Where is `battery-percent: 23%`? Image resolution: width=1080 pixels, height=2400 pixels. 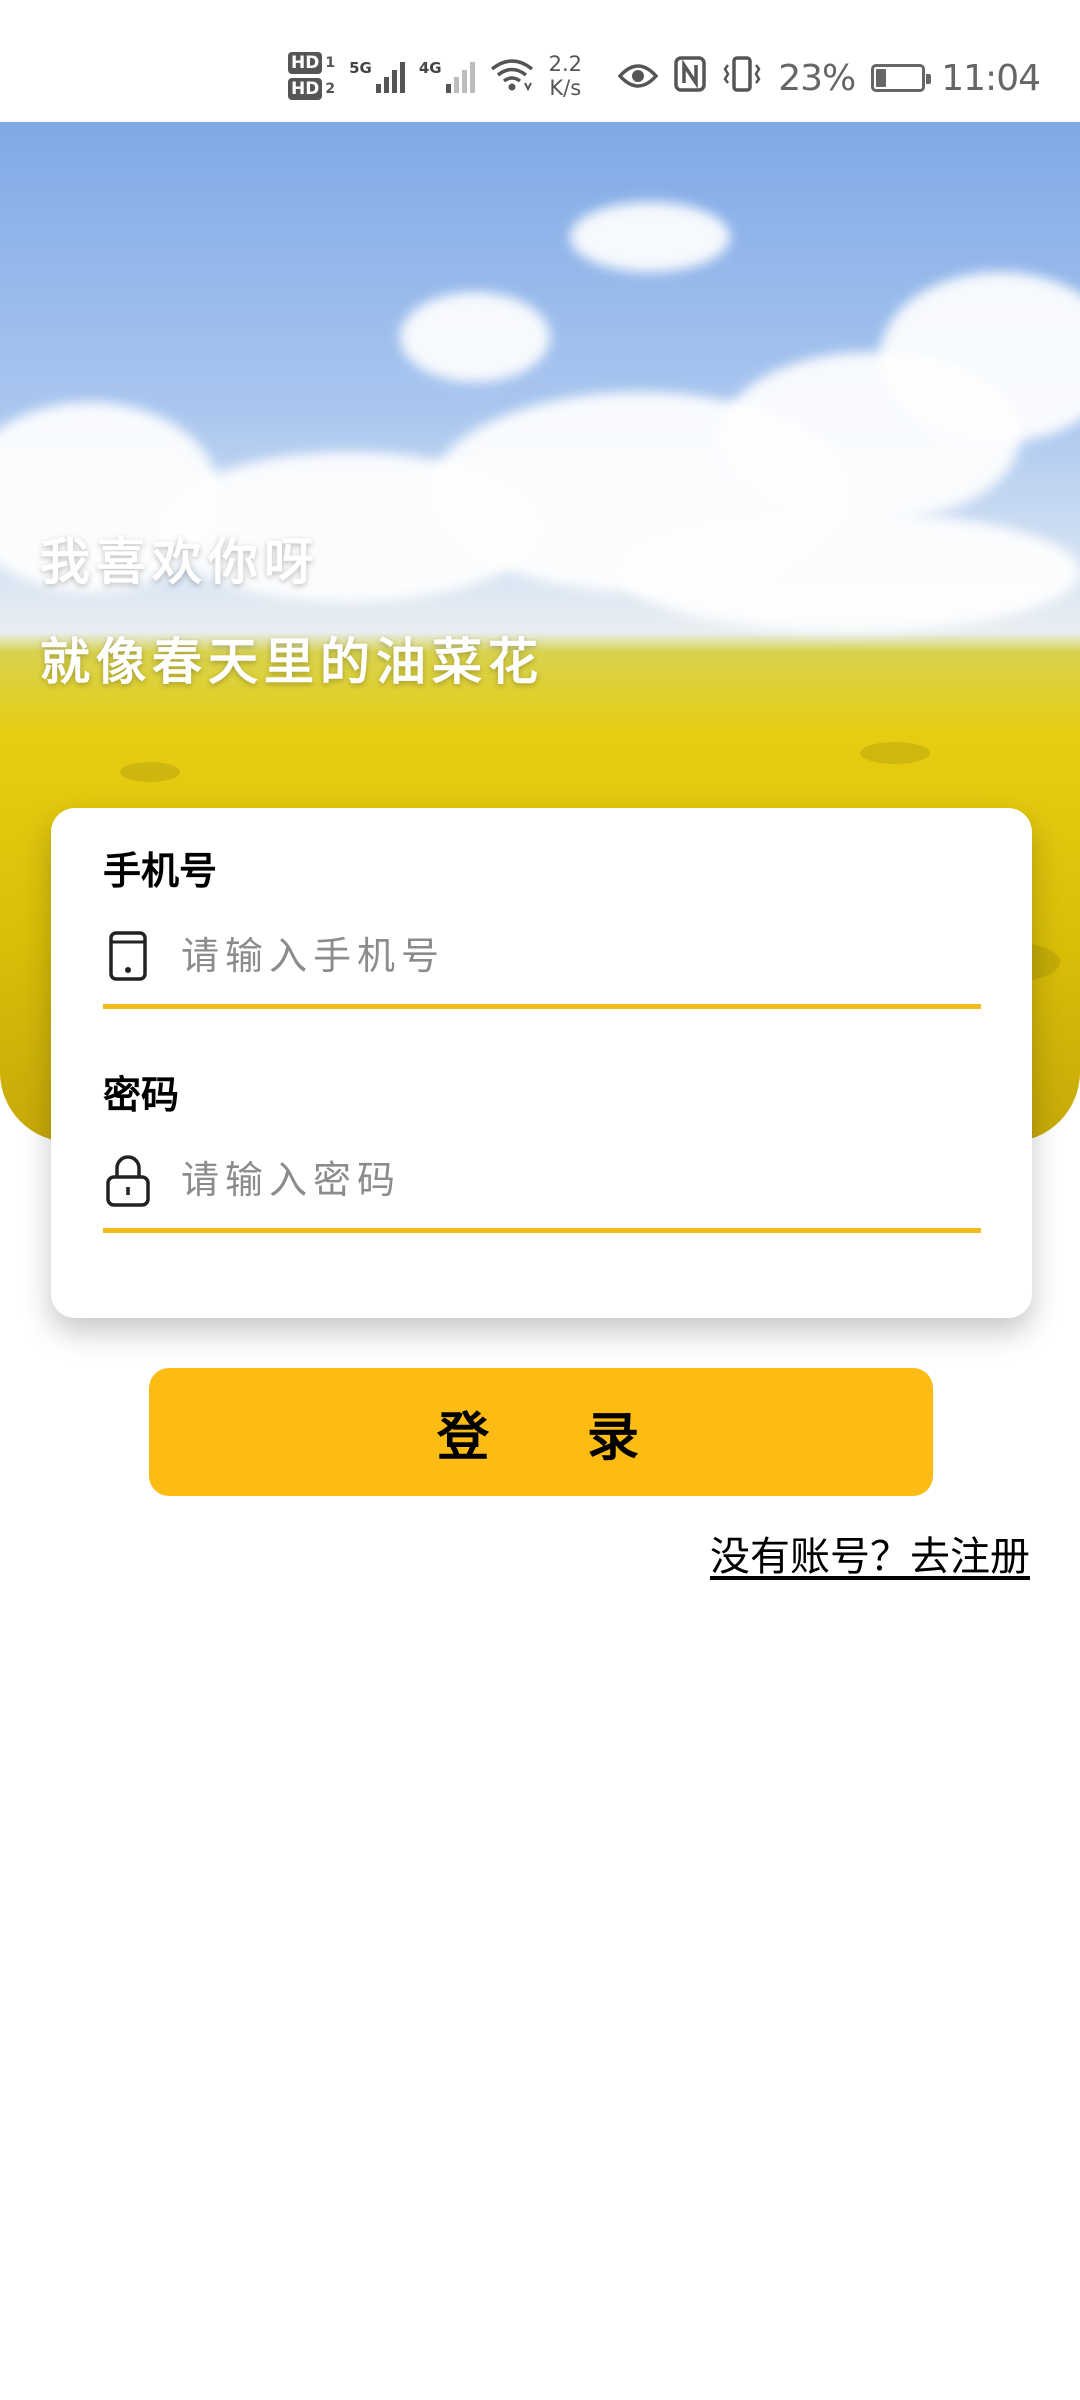
battery-percent: 23% is located at coordinates (817, 78).